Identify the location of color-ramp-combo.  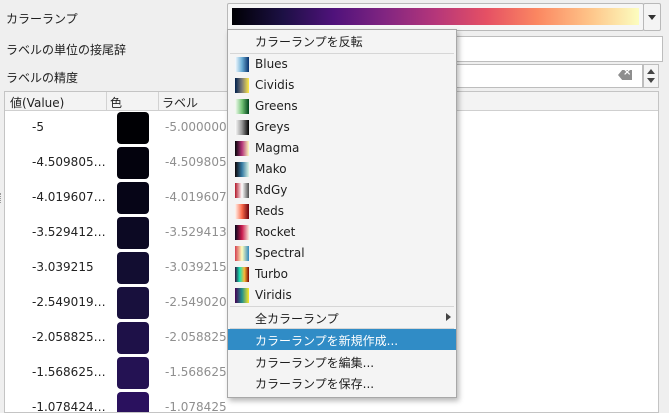
(435, 17).